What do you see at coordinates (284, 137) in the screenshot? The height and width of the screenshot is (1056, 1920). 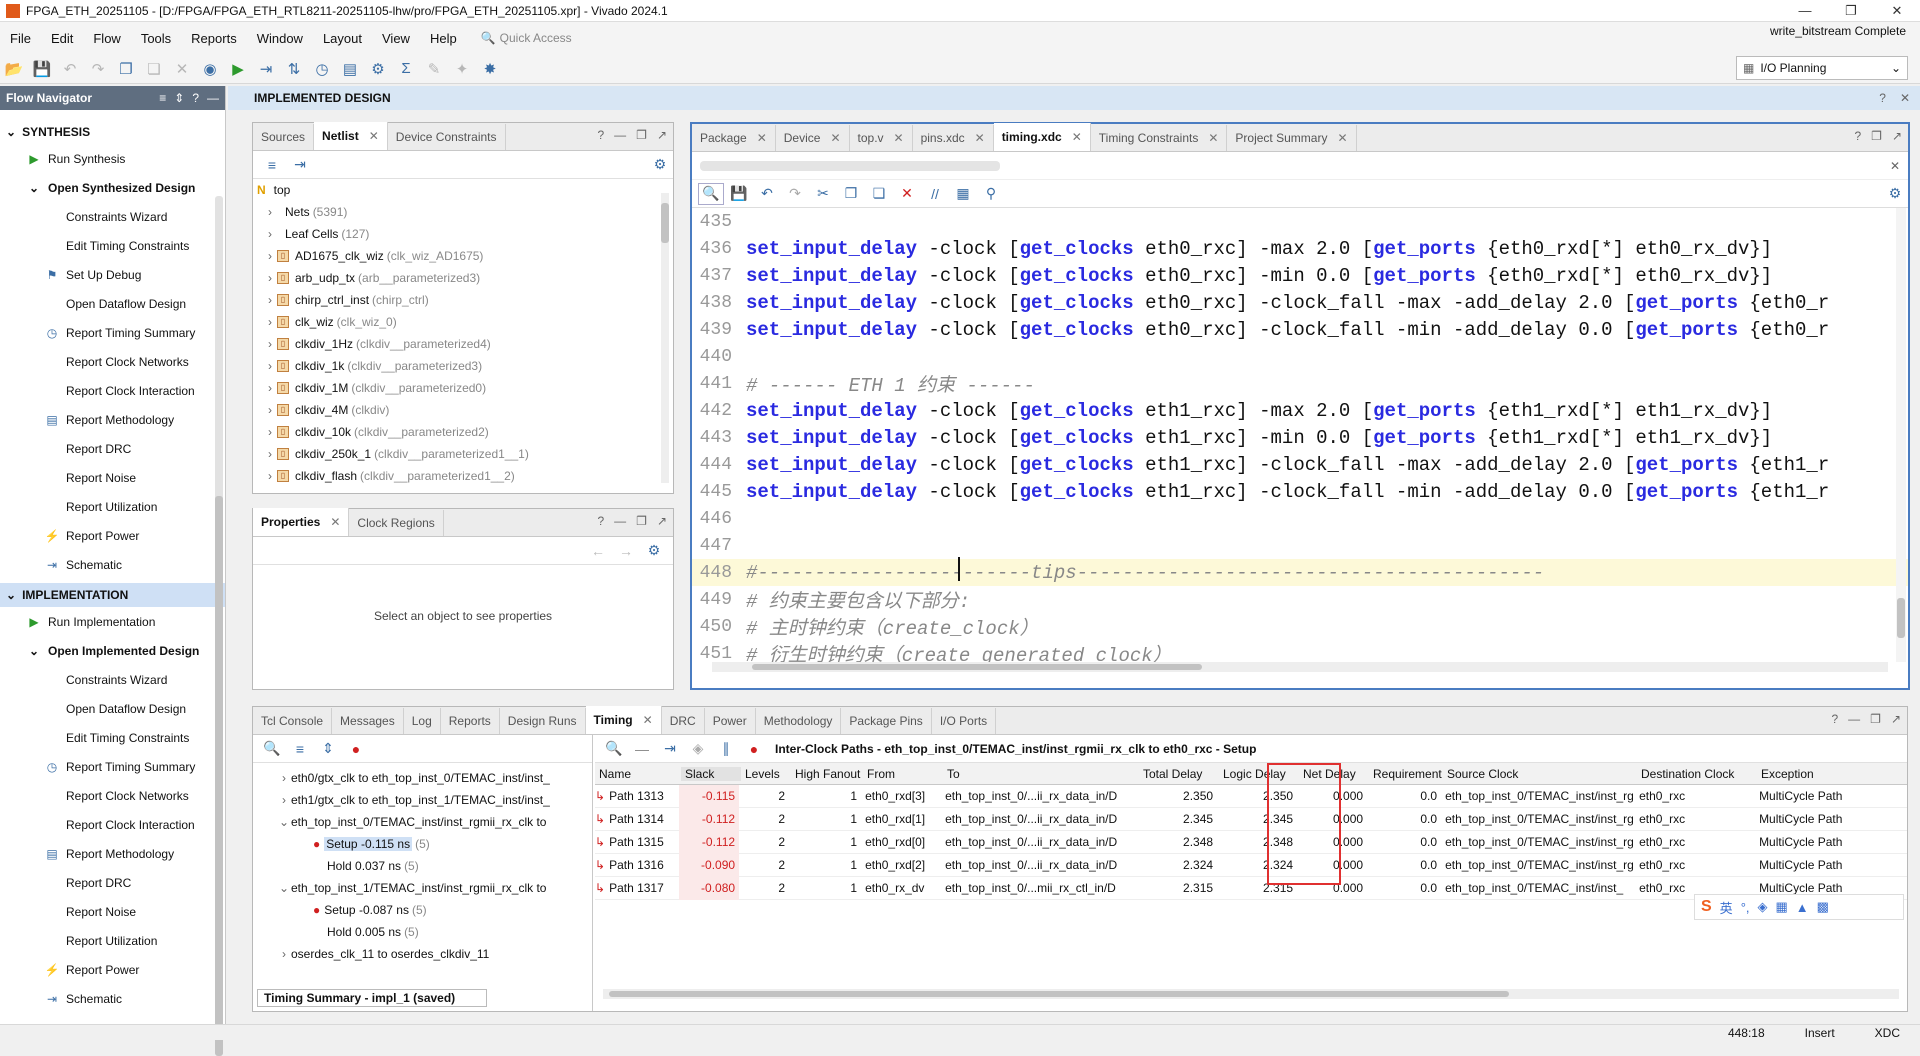 I see `tab-sources: Sources` at bounding box center [284, 137].